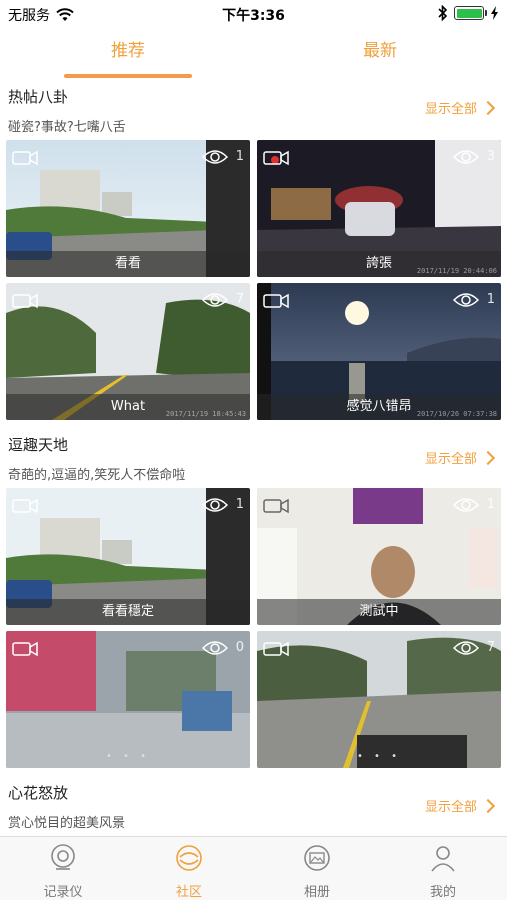 The width and height of the screenshot is (507, 900). I want to click on album-icon, so click(317, 858).